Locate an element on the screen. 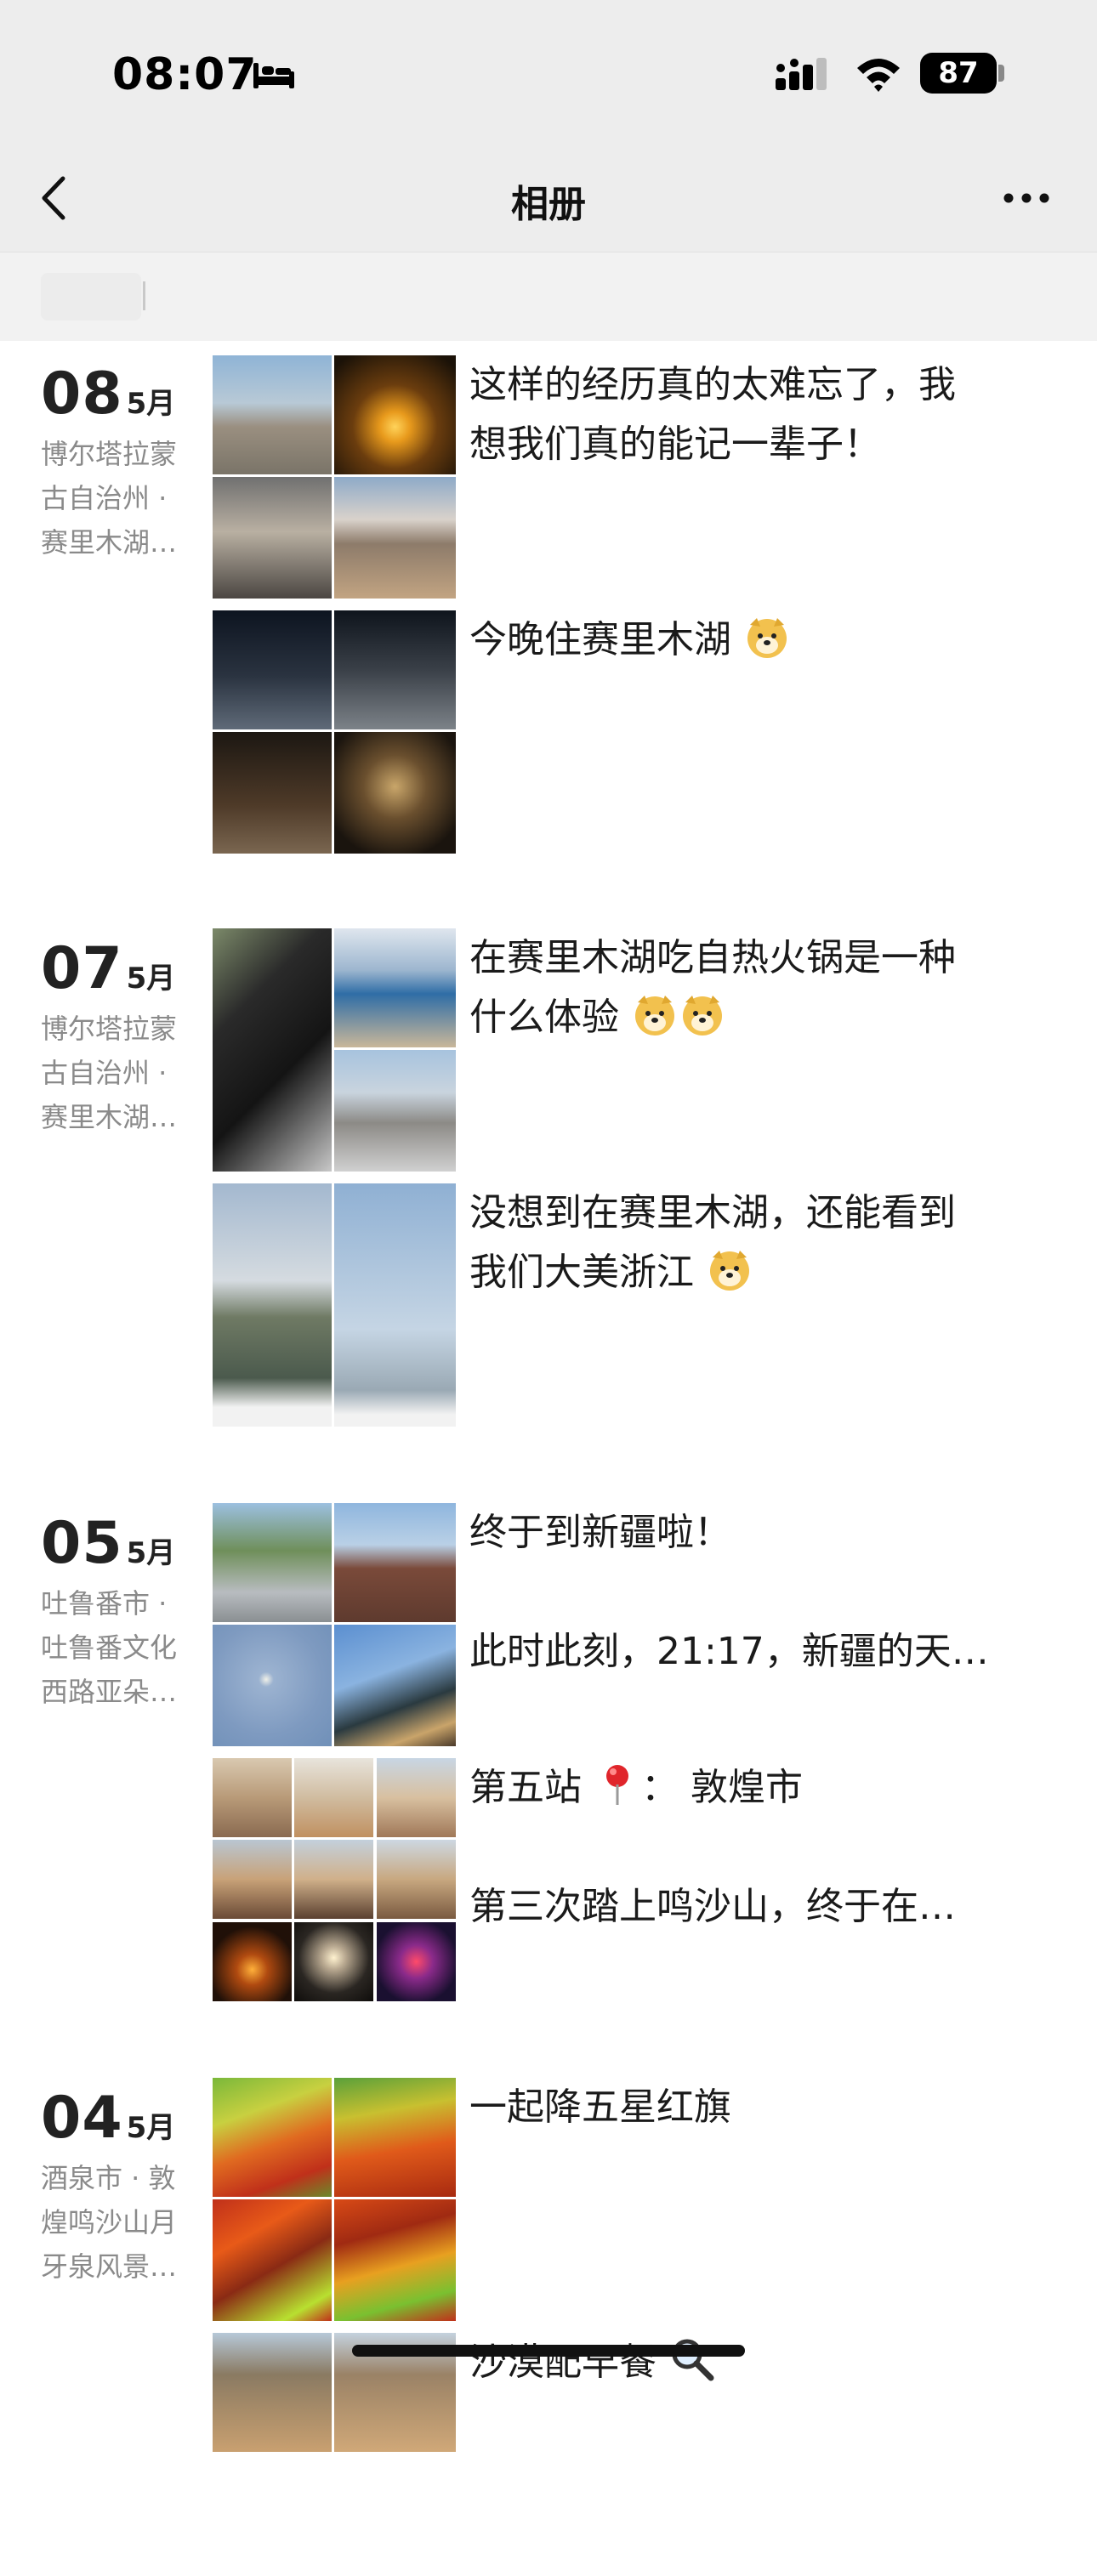 This screenshot has width=1097, height=2576. pin-emoji-icon is located at coordinates (617, 1785).